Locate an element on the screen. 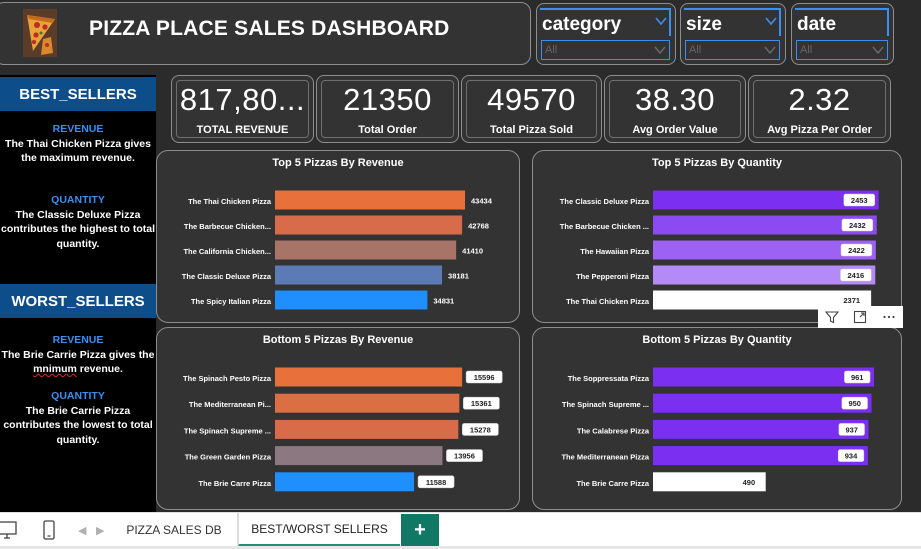  size-dropdown: All is located at coordinates (732, 50).